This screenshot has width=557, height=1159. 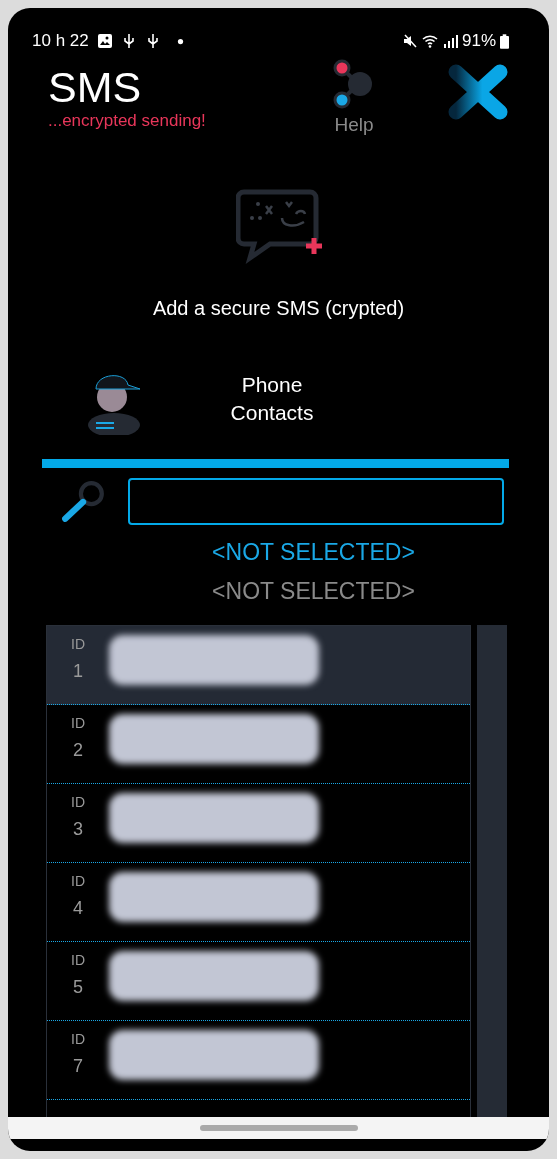 What do you see at coordinates (258, 981) in the screenshot?
I see `record-row: ID 5` at bounding box center [258, 981].